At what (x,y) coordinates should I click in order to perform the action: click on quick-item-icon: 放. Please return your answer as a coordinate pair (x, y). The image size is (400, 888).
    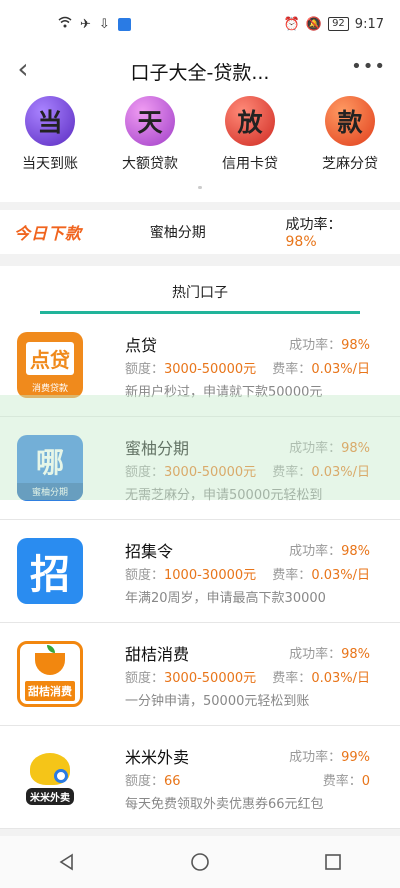
    Looking at the image, I should click on (250, 121).